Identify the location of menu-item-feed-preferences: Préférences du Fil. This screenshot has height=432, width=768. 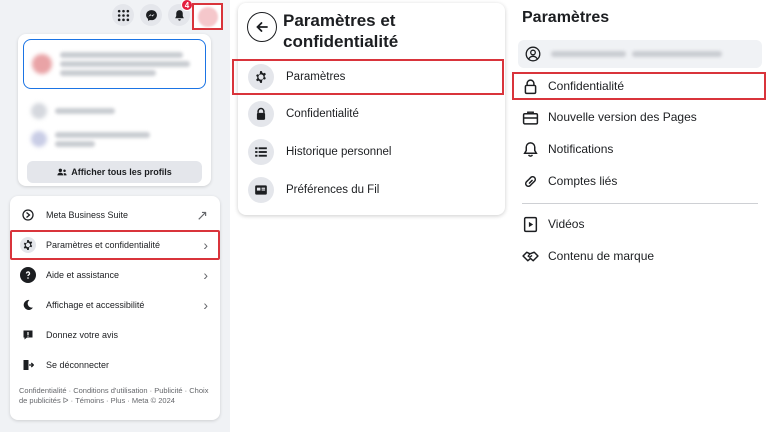
(371, 190).